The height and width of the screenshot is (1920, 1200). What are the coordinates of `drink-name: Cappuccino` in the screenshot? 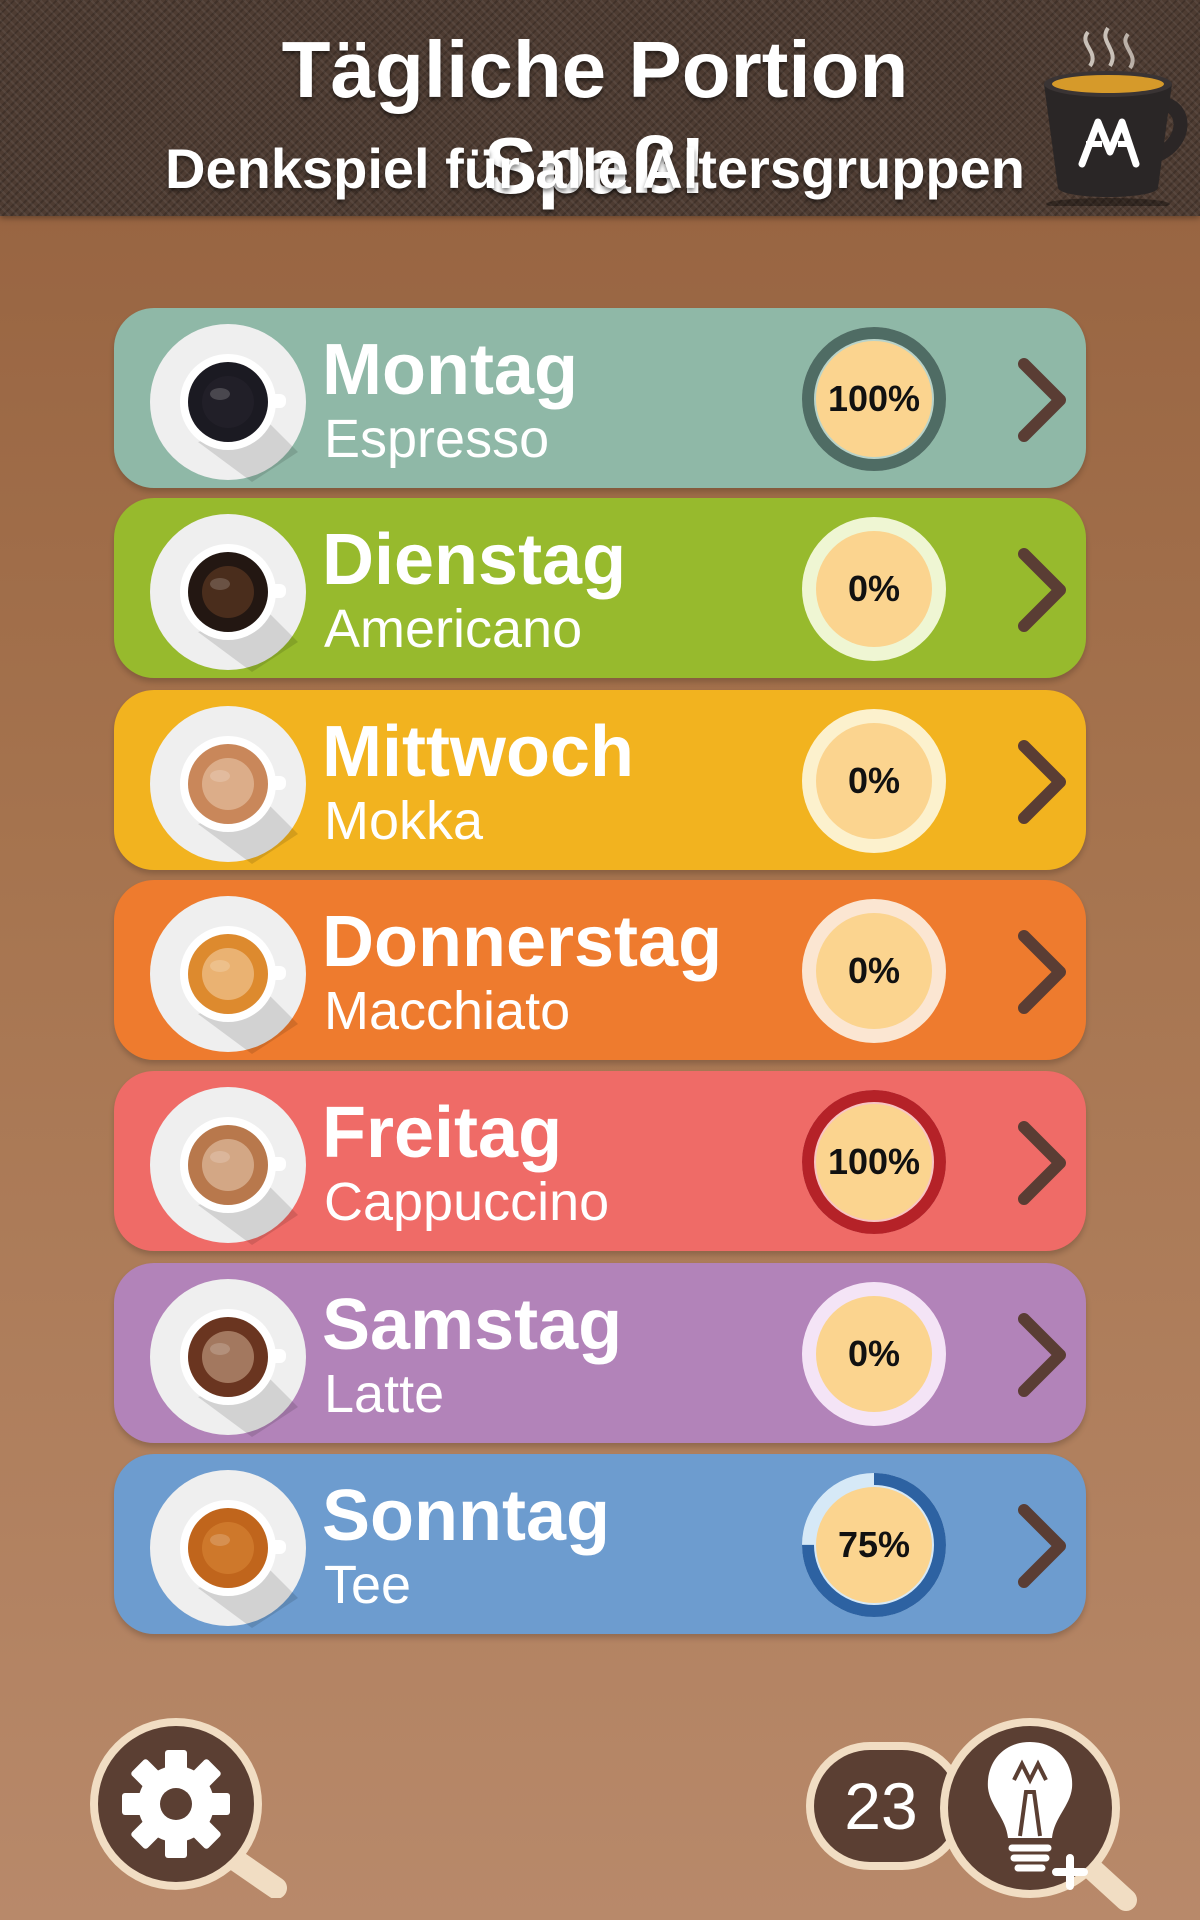 It's located at (467, 1202).